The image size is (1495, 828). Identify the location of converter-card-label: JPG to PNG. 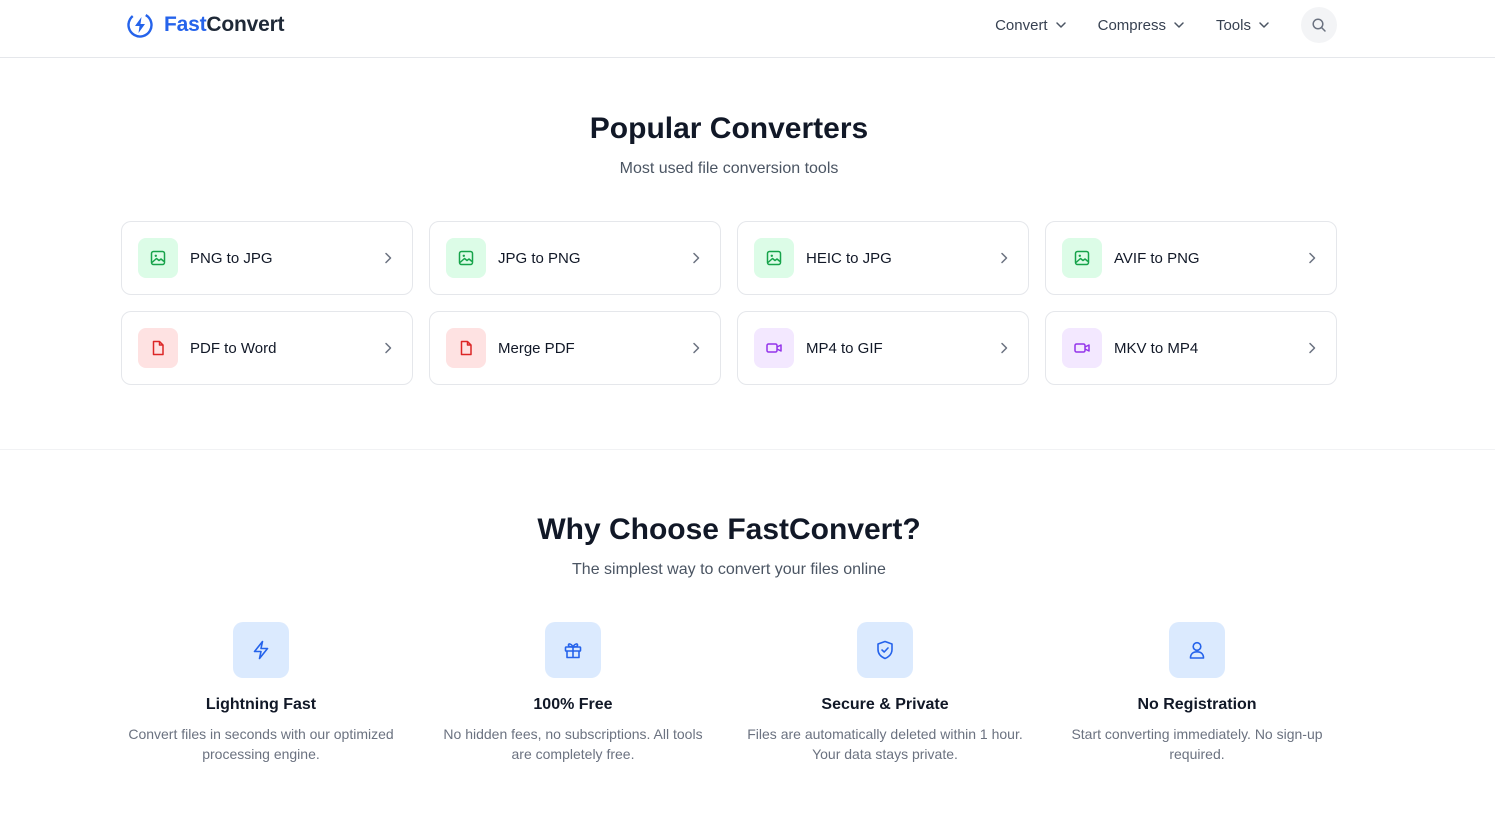
(539, 258).